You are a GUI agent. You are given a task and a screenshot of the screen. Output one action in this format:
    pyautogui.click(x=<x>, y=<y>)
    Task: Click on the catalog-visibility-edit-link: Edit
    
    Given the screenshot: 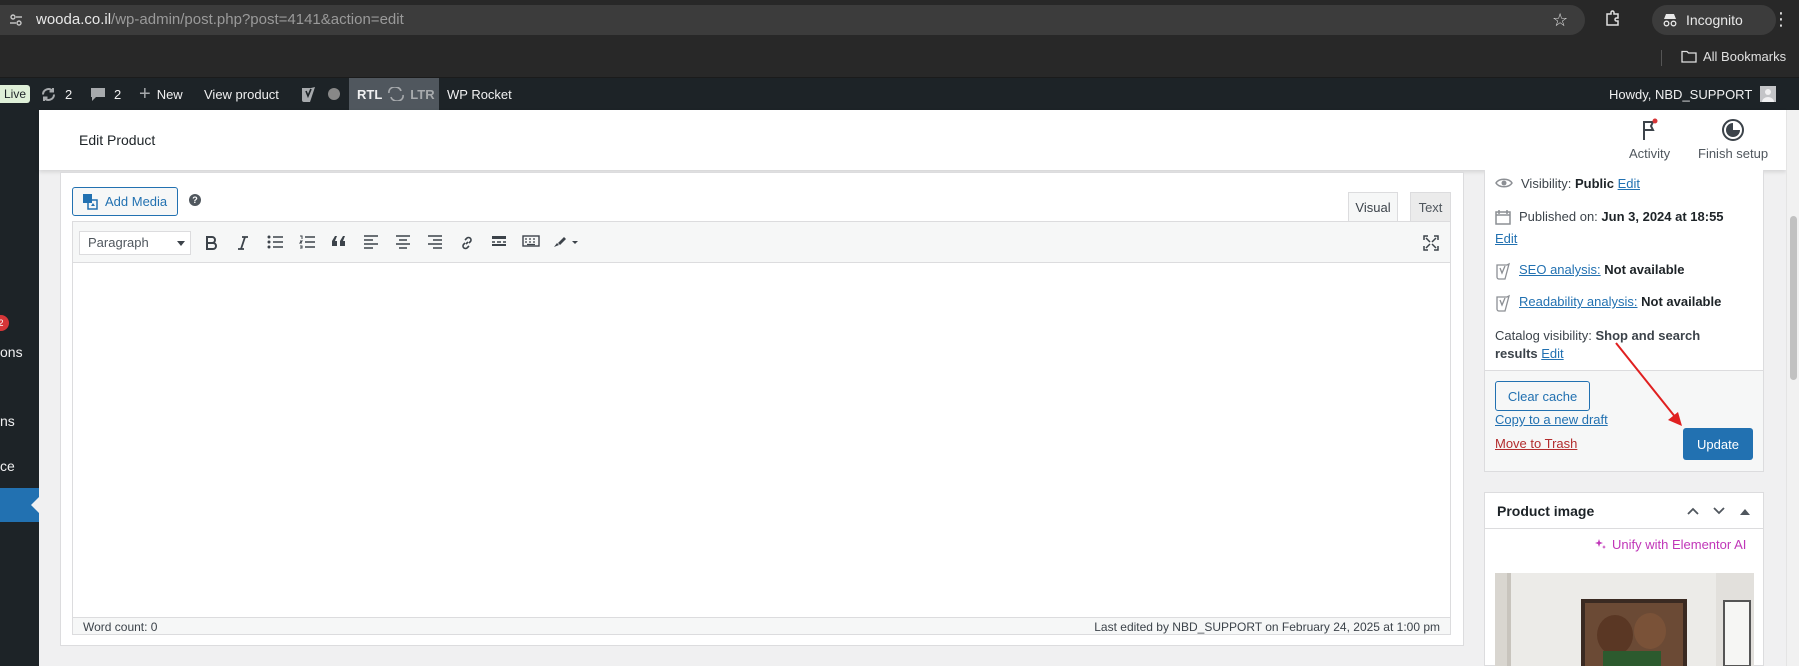 What is the action you would take?
    pyautogui.click(x=1552, y=353)
    